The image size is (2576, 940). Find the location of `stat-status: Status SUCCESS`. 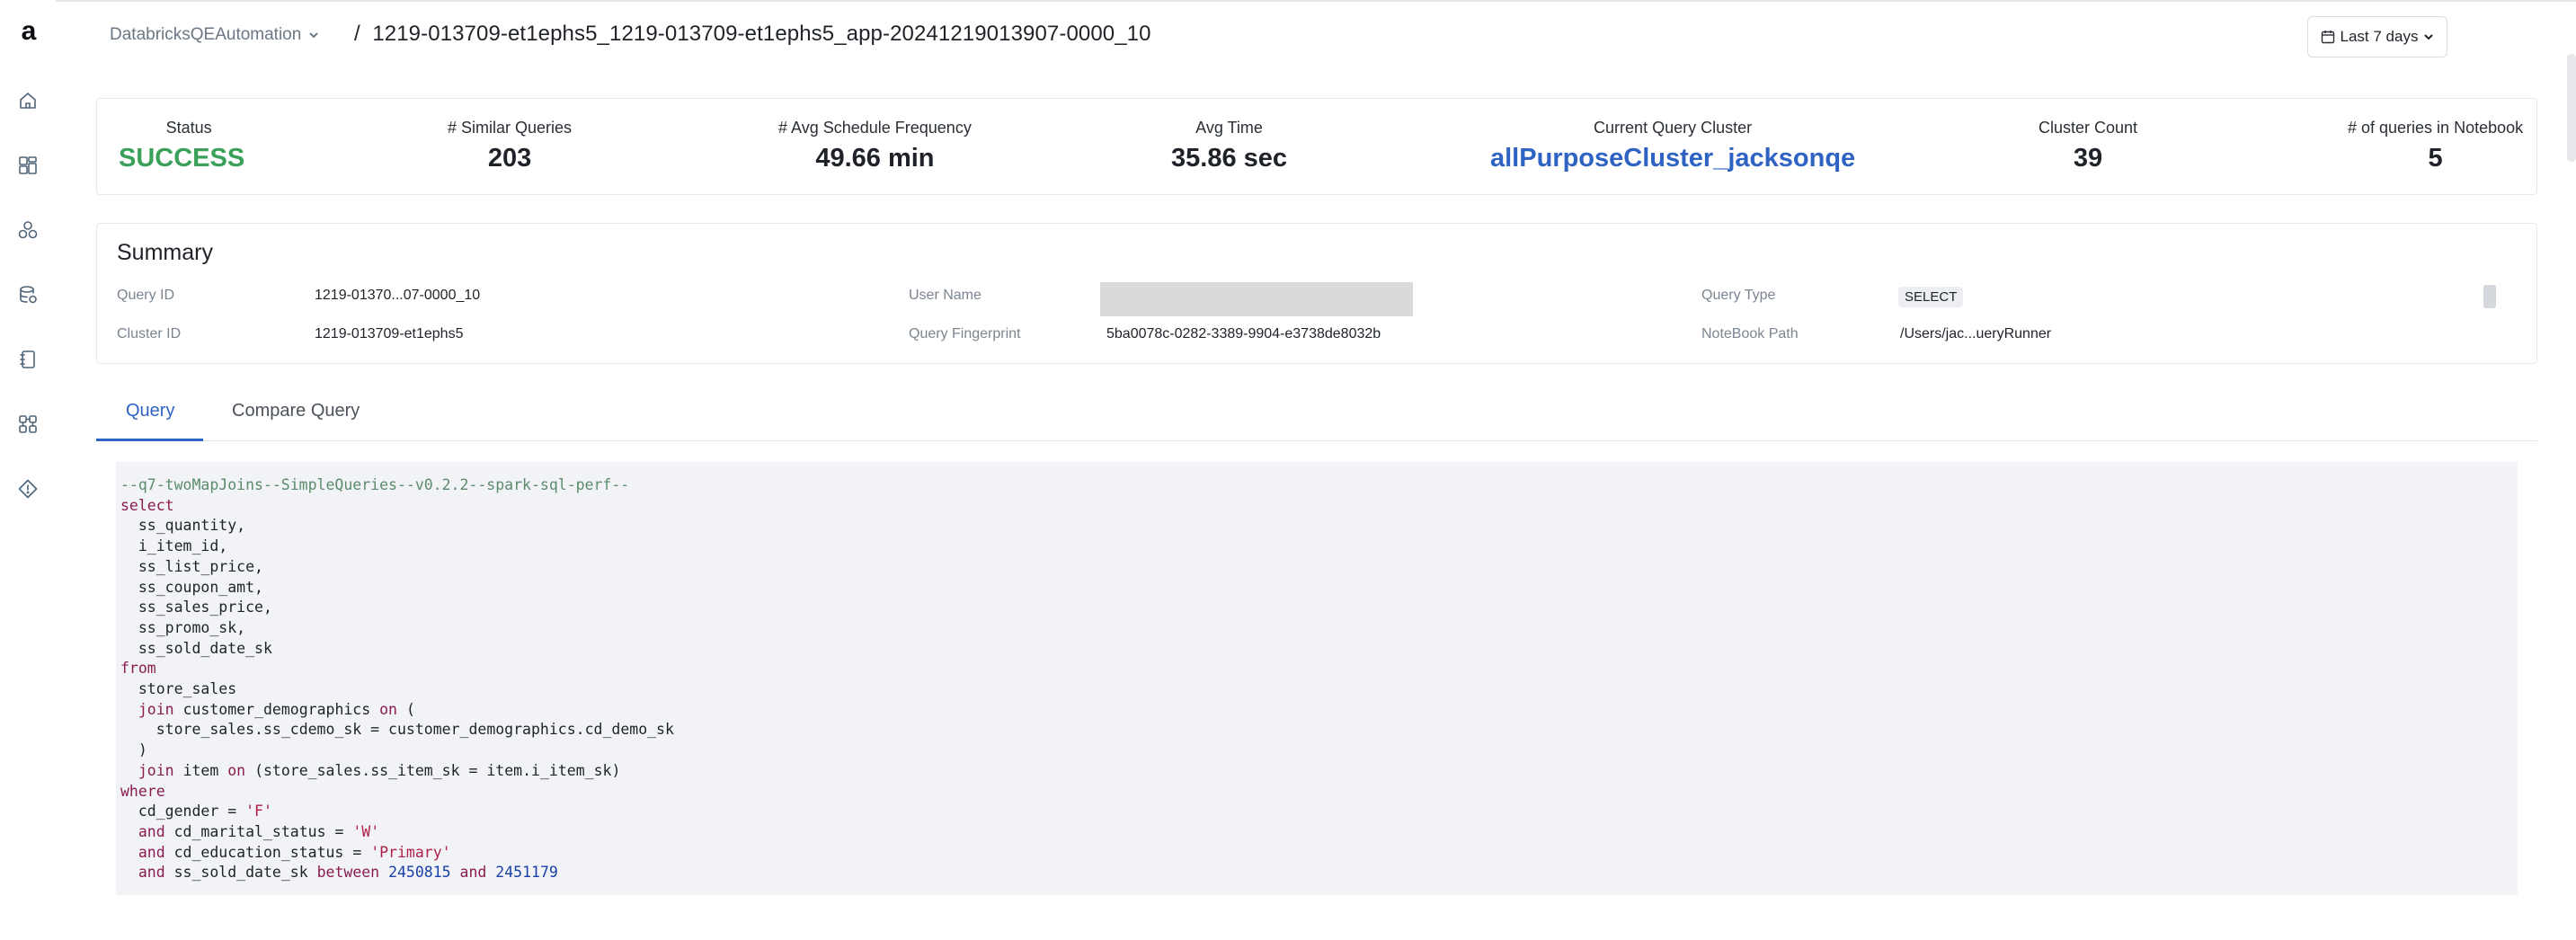

stat-status: Status SUCCESS is located at coordinates (181, 146).